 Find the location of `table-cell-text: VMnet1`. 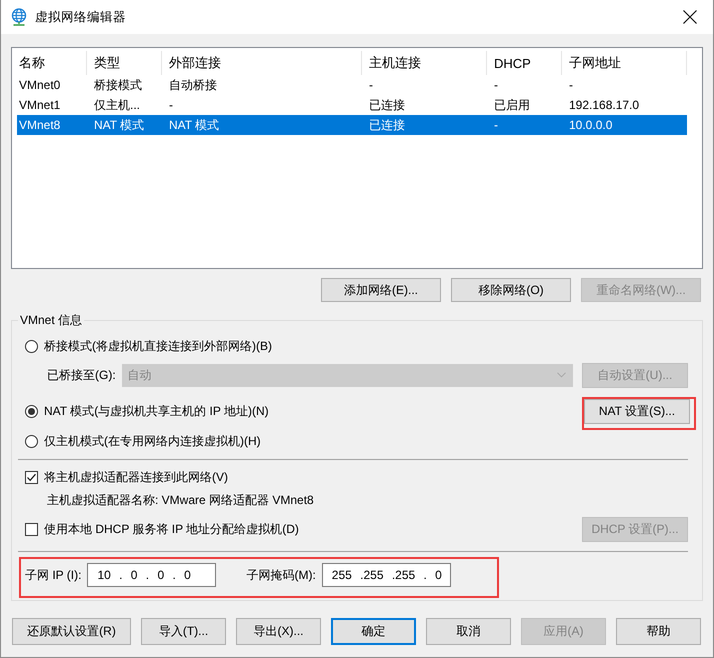

table-cell-text: VMnet1 is located at coordinates (40, 105).